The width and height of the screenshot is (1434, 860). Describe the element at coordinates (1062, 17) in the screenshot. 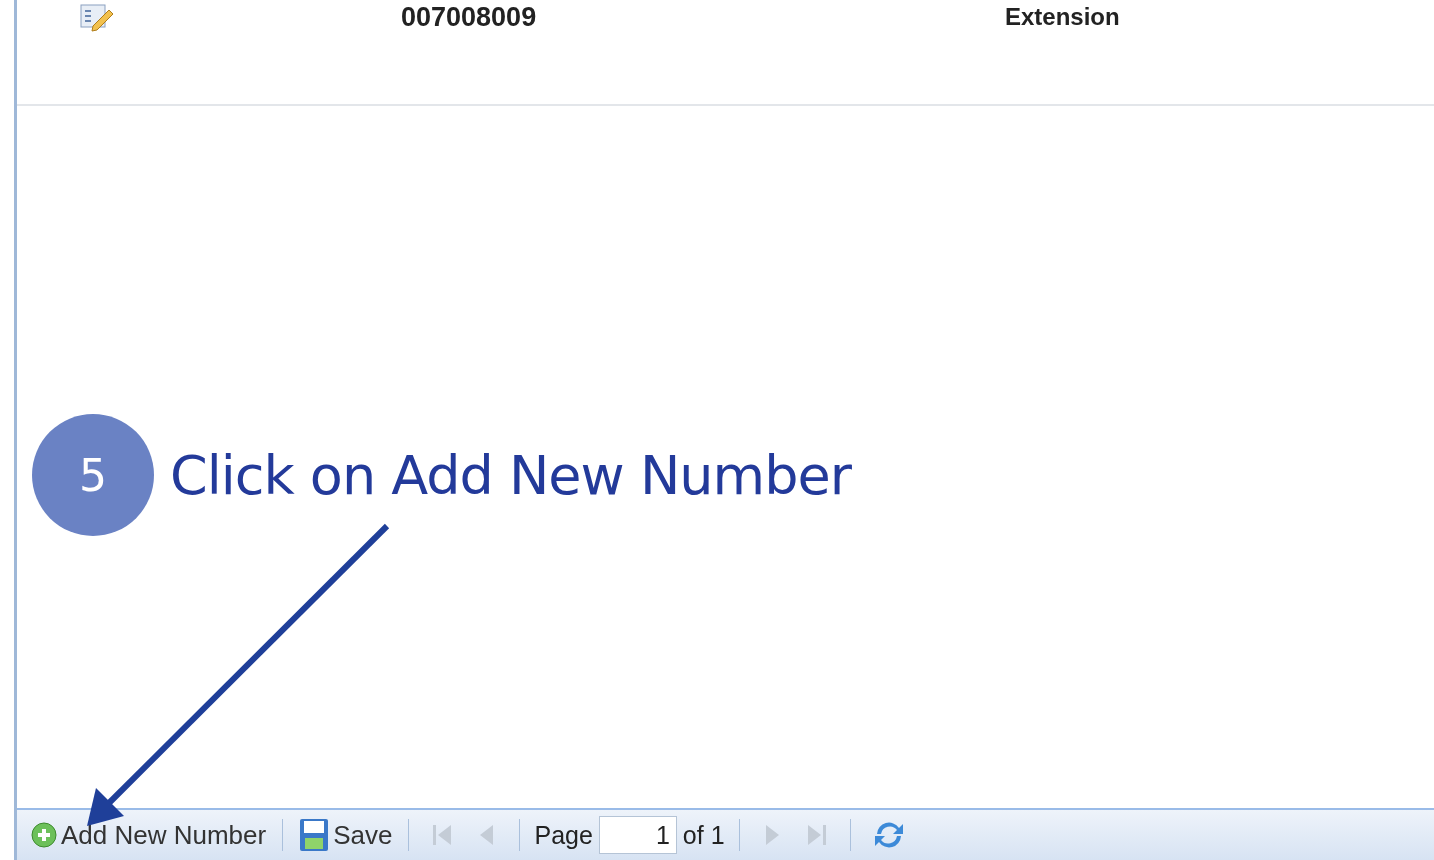

I see `table-cell: Extension` at that location.